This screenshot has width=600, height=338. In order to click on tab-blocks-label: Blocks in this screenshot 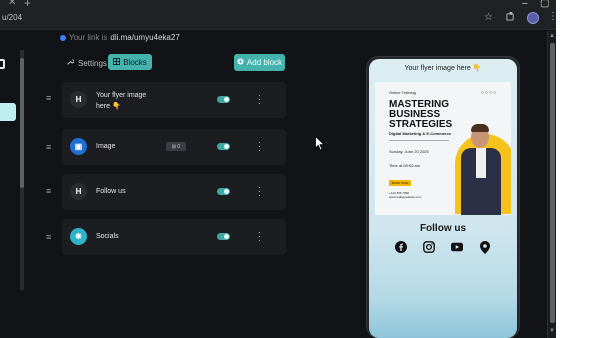, I will do `click(135, 62)`.